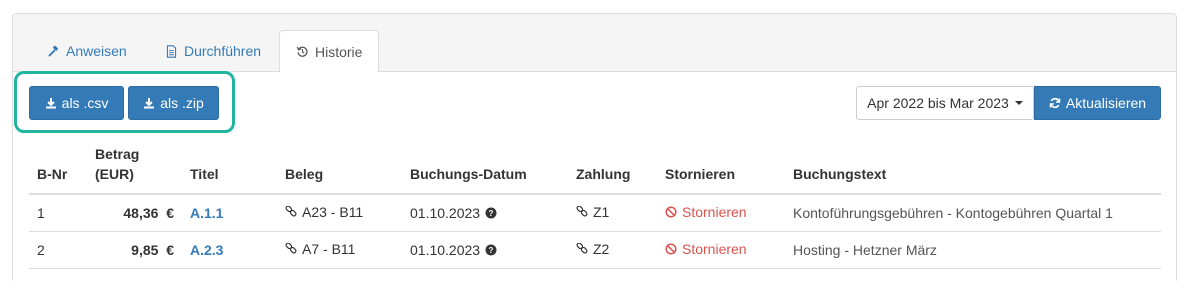 The width and height of the screenshot is (1190, 292). Describe the element at coordinates (601, 249) in the screenshot. I see `zahlung-label: Z2` at that location.